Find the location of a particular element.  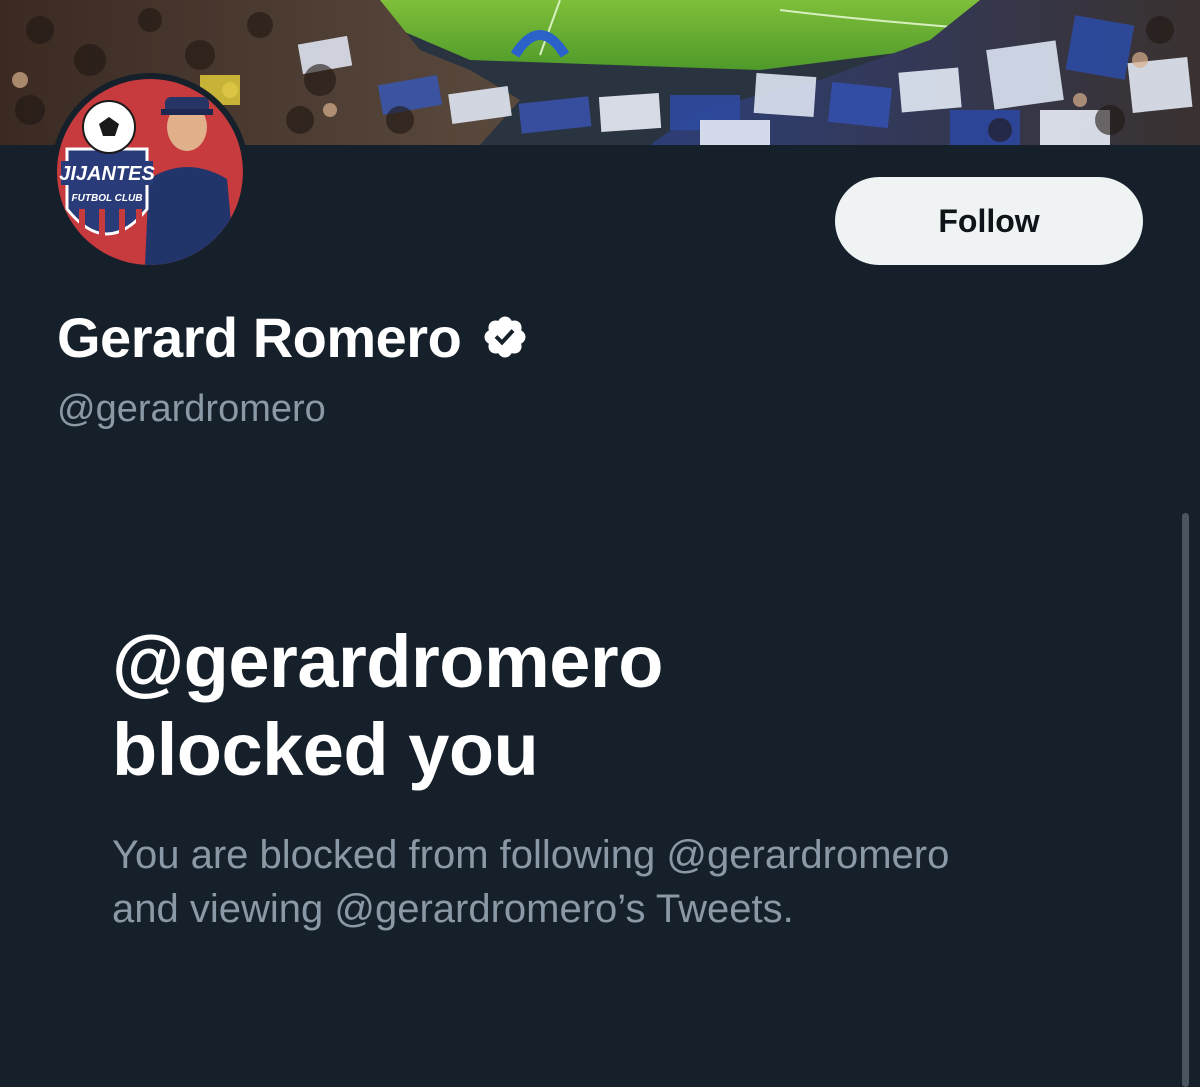

follow-button: Follow is located at coordinates (989, 221).